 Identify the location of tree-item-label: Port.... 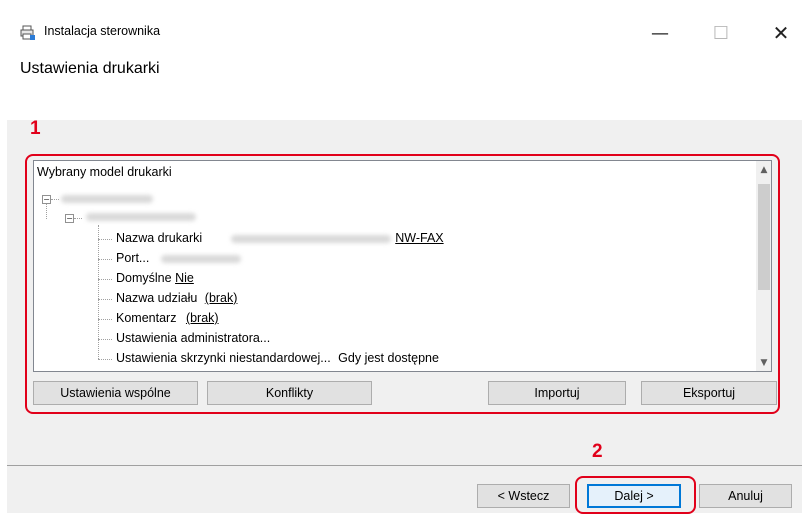
(133, 258).